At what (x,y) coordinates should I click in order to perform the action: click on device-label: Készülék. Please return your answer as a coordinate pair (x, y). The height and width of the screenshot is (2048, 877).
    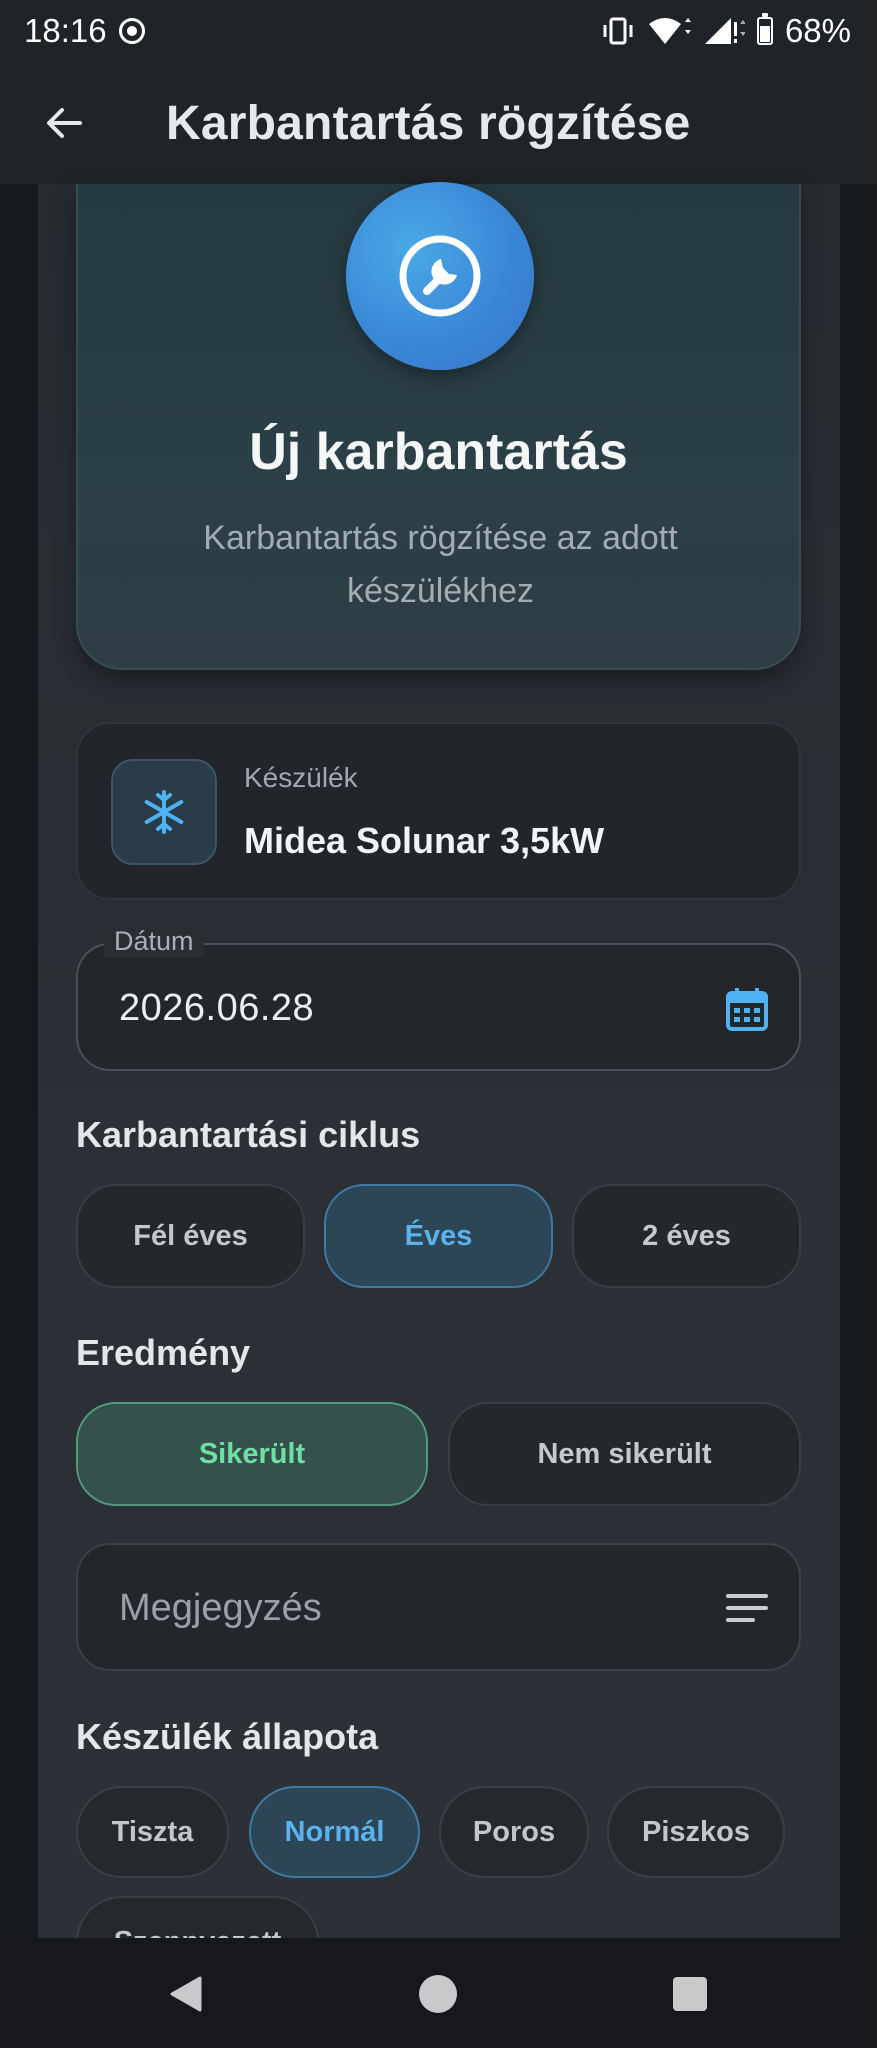
    Looking at the image, I should click on (301, 777).